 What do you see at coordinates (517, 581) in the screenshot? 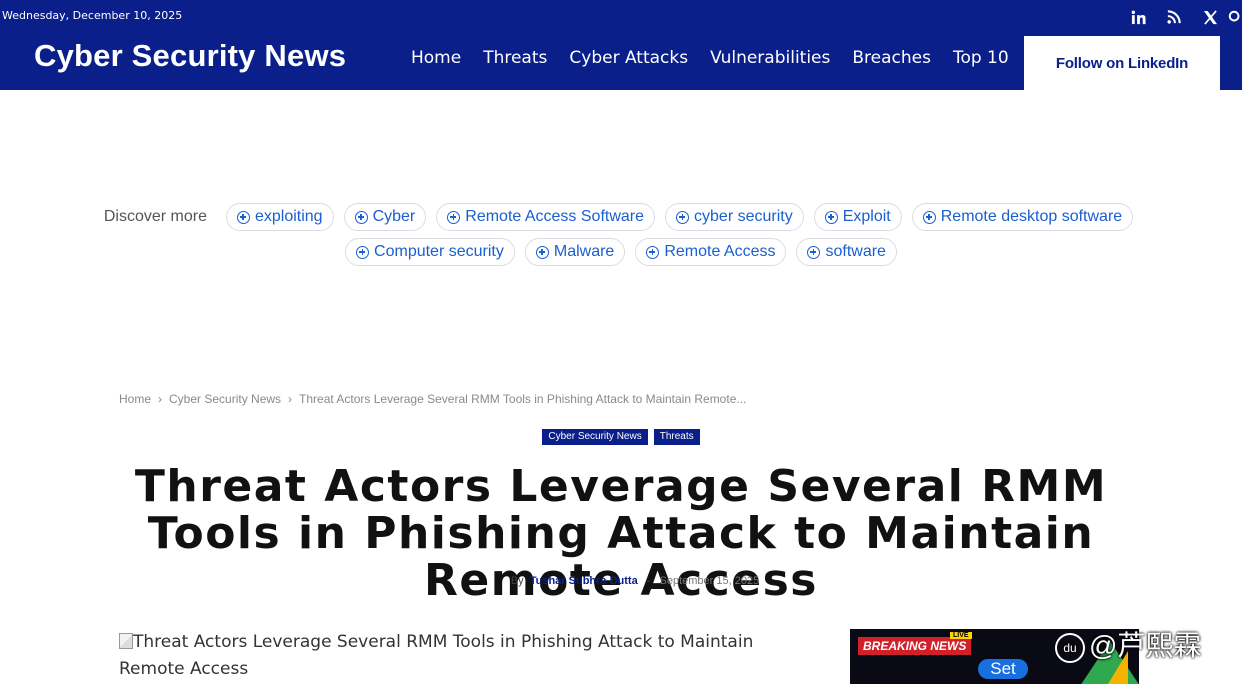
I see `byline-by: By` at bounding box center [517, 581].